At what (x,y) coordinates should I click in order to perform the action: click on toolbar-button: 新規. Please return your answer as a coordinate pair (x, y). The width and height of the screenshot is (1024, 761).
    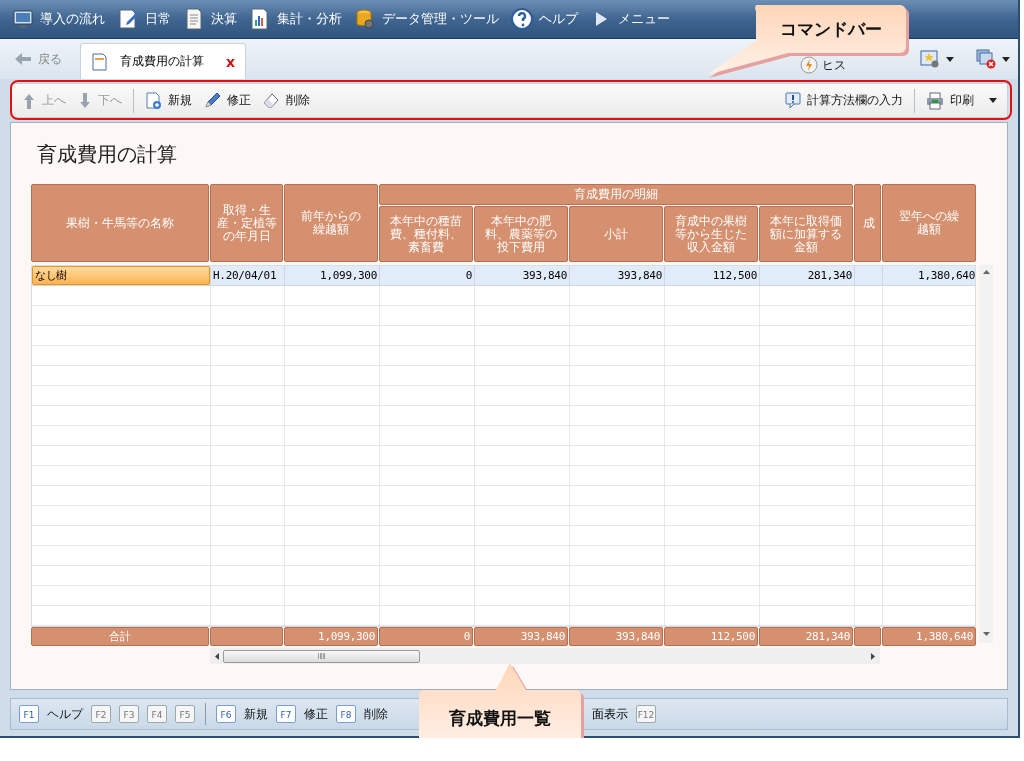
    Looking at the image, I should click on (168, 100).